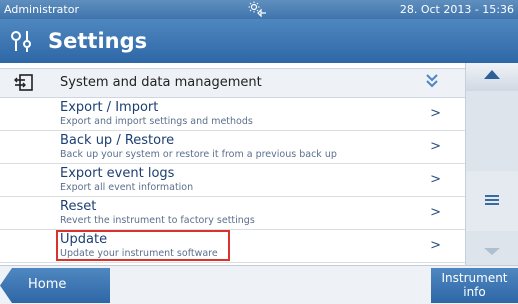 This screenshot has height=304, width=518. Describe the element at coordinates (117, 140) in the screenshot. I see `item-title: Back up / Restore` at that location.